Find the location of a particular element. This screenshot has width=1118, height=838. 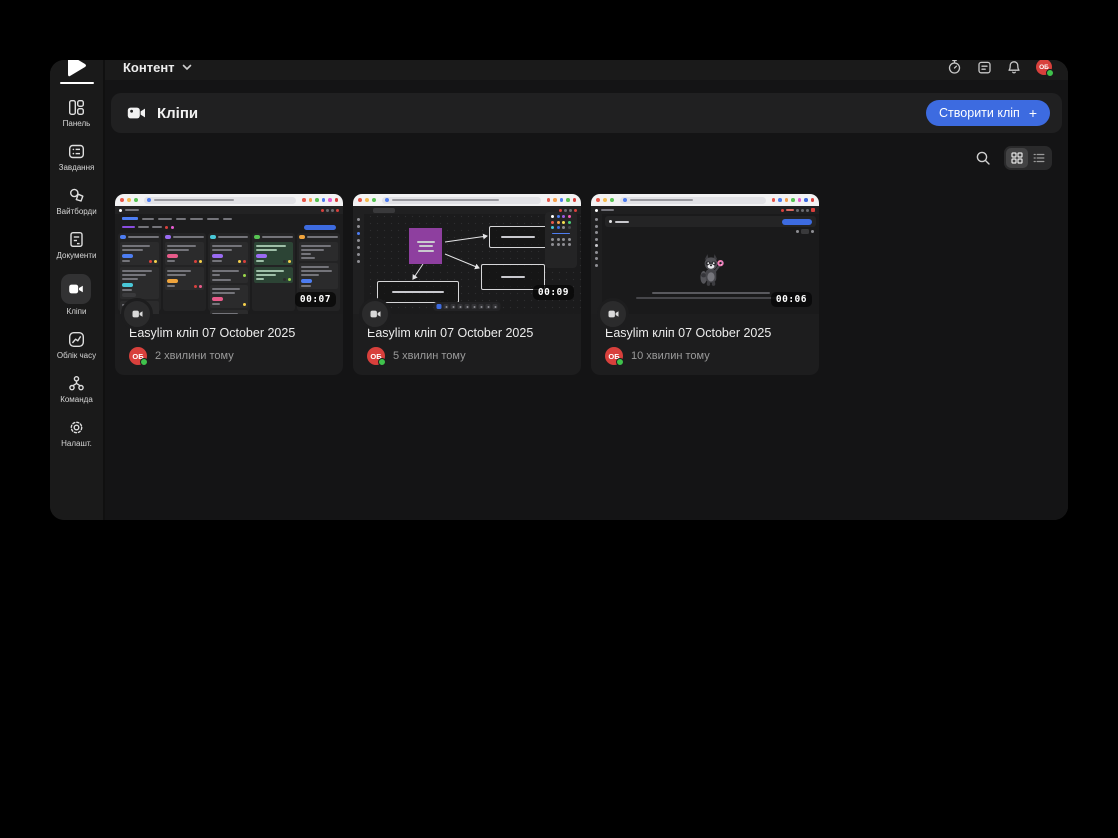

sidebar-item-settings: Налашт. is located at coordinates (76, 433).